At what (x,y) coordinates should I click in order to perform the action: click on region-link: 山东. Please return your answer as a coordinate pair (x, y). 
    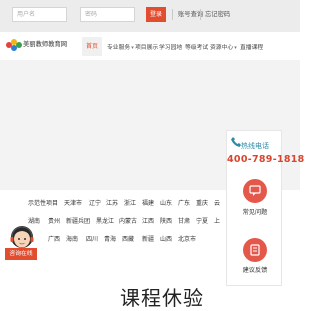
    Looking at the image, I should click on (166, 204).